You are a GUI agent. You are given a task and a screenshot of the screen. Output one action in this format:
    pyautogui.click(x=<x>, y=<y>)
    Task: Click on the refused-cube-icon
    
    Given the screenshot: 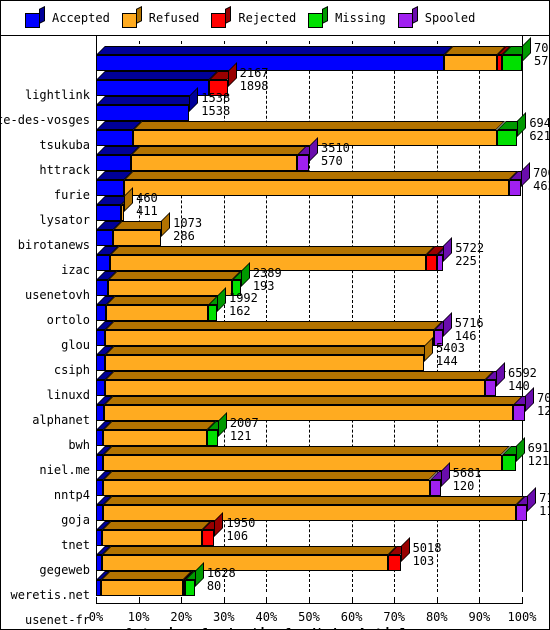 What is the action you would take?
    pyautogui.click(x=131, y=16)
    